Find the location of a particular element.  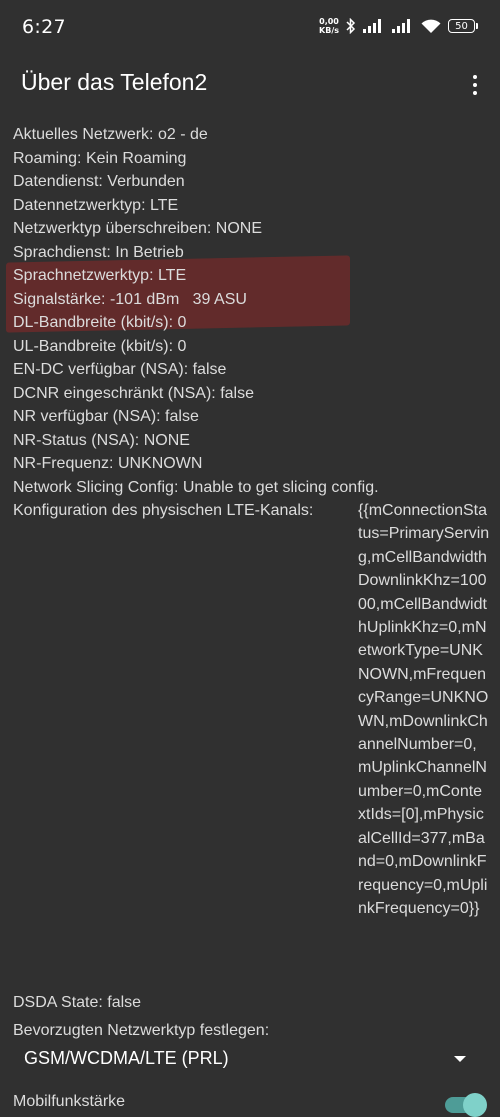

info-row-data-network-type: Datennetzwerktyp: LTE is located at coordinates (96, 205).